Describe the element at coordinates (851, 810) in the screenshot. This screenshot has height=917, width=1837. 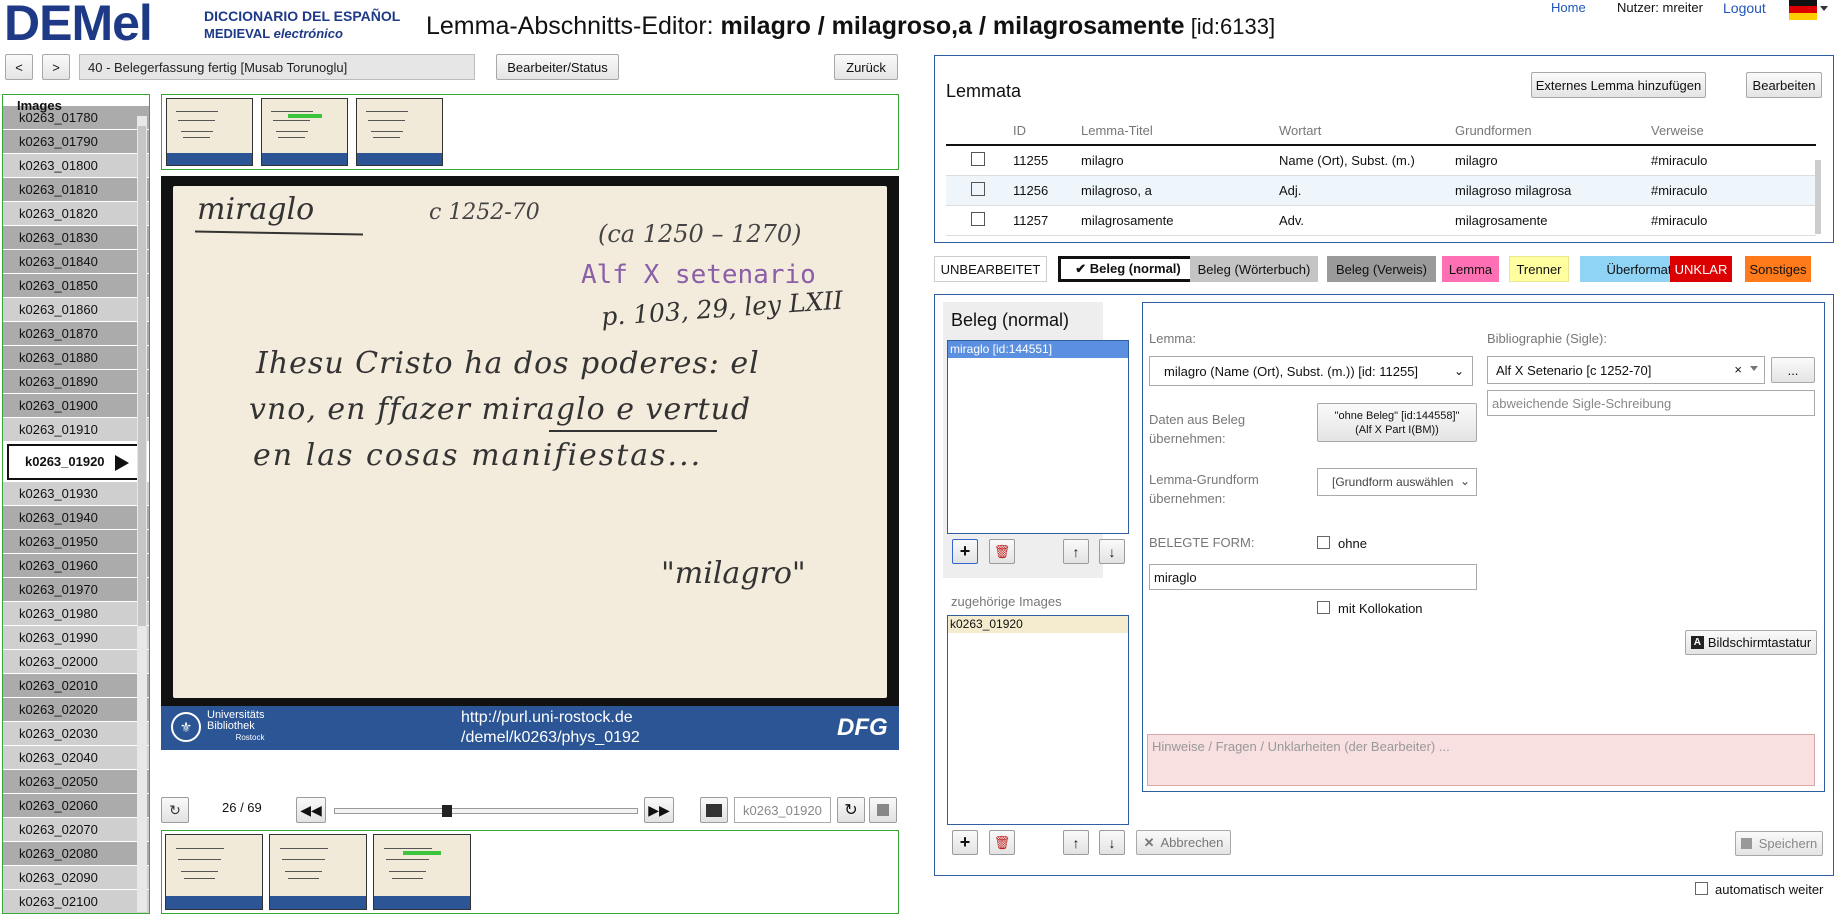
I see `reload-button: ↻` at that location.